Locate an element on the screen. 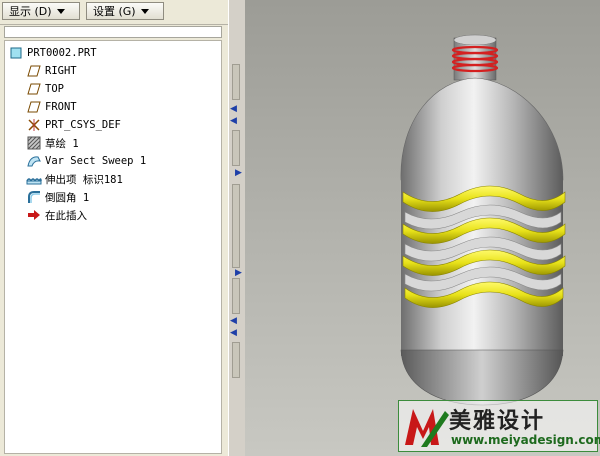 The height and width of the screenshot is (456, 600). settings-menu-button: 设置 (G) is located at coordinates (125, 11).